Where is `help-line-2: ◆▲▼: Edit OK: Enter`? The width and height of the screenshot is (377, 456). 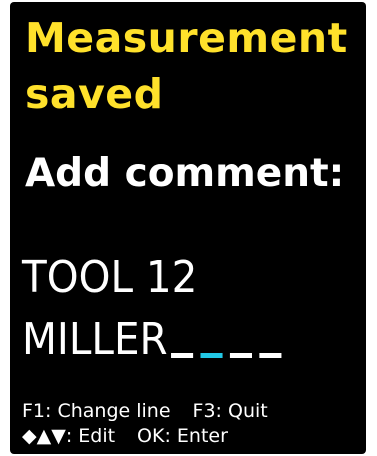 help-line-2: ◆▲▼: Edit OK: Enter is located at coordinates (125, 436).